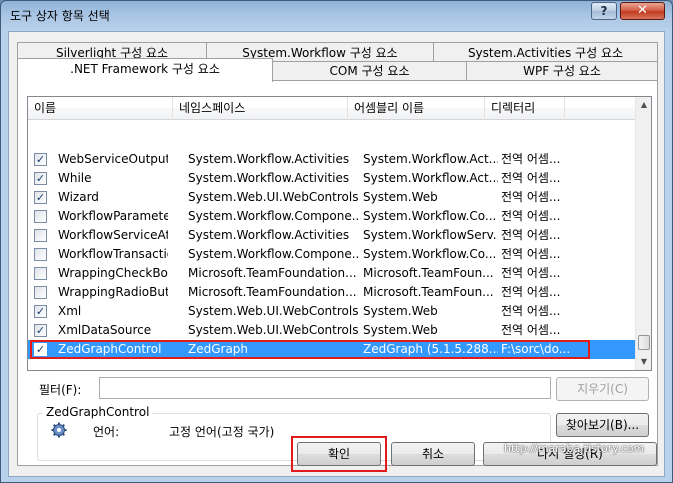 The width and height of the screenshot is (673, 483). What do you see at coordinates (260, 108) in the screenshot?
I see `column-header-namespace: 네임스페이스` at bounding box center [260, 108].